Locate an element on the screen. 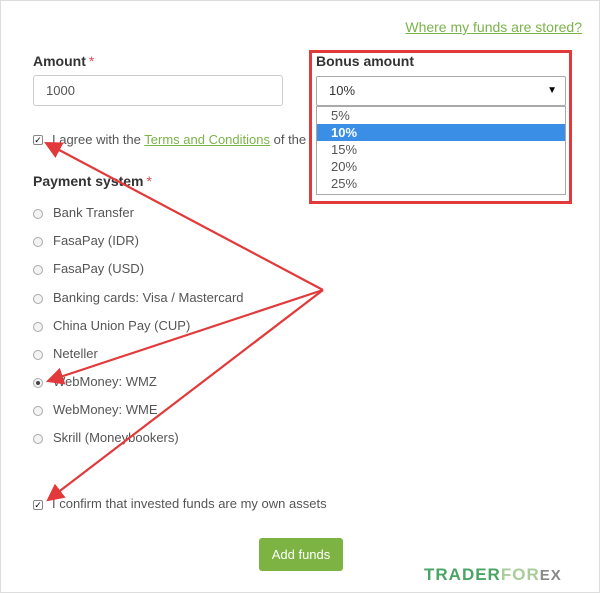  logo-part: FOR is located at coordinates (520, 574).